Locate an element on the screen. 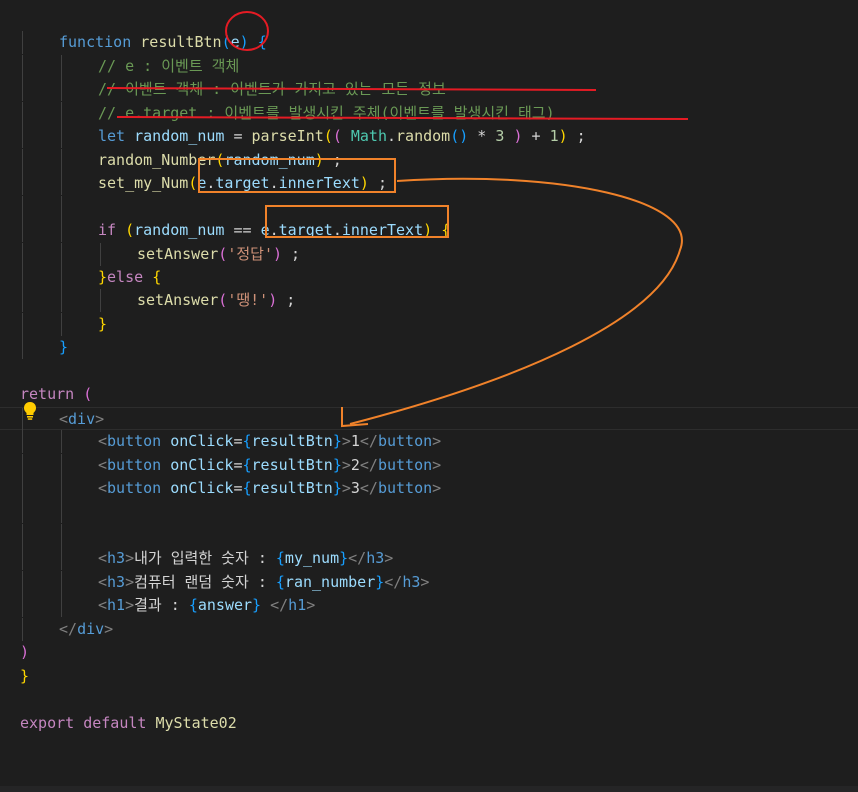  code-token: resultBtn is located at coordinates (292, 488).